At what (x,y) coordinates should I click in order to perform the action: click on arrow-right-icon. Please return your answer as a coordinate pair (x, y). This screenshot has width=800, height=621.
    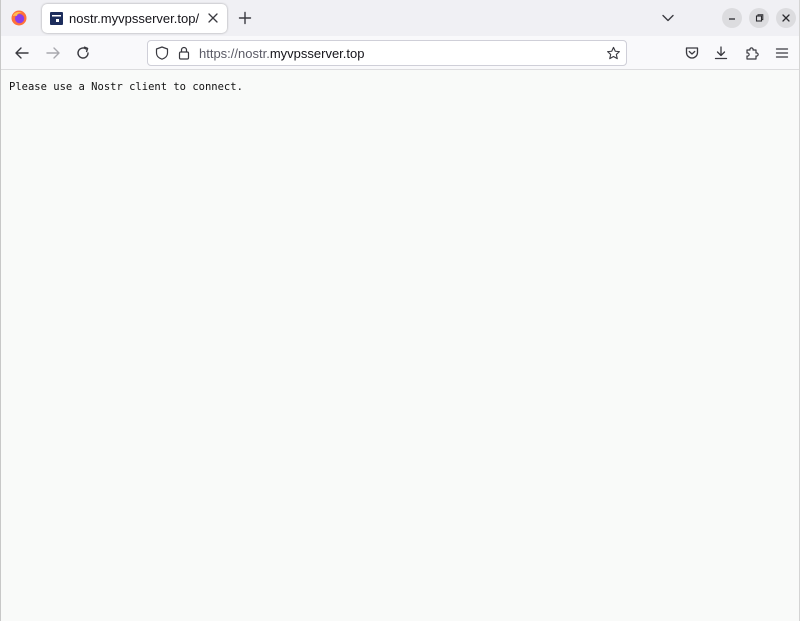
    Looking at the image, I should click on (53, 53).